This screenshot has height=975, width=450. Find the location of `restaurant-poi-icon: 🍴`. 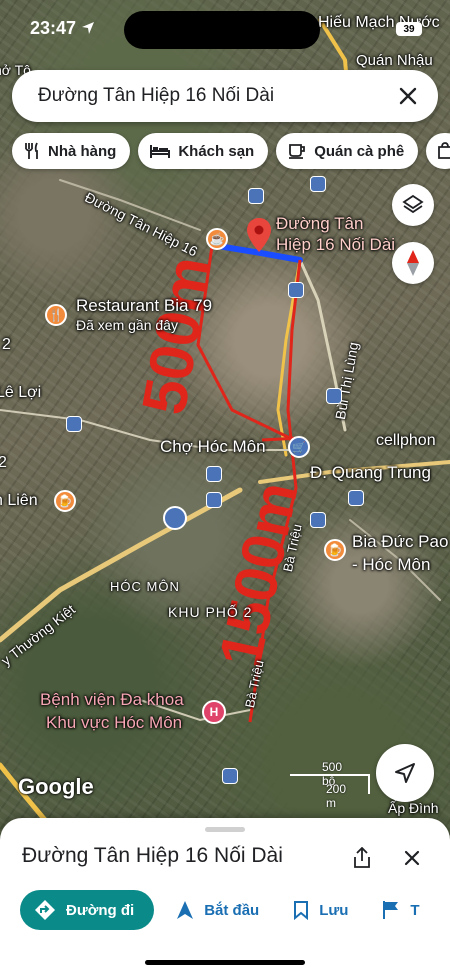

restaurant-poi-icon: 🍴 is located at coordinates (56, 315).